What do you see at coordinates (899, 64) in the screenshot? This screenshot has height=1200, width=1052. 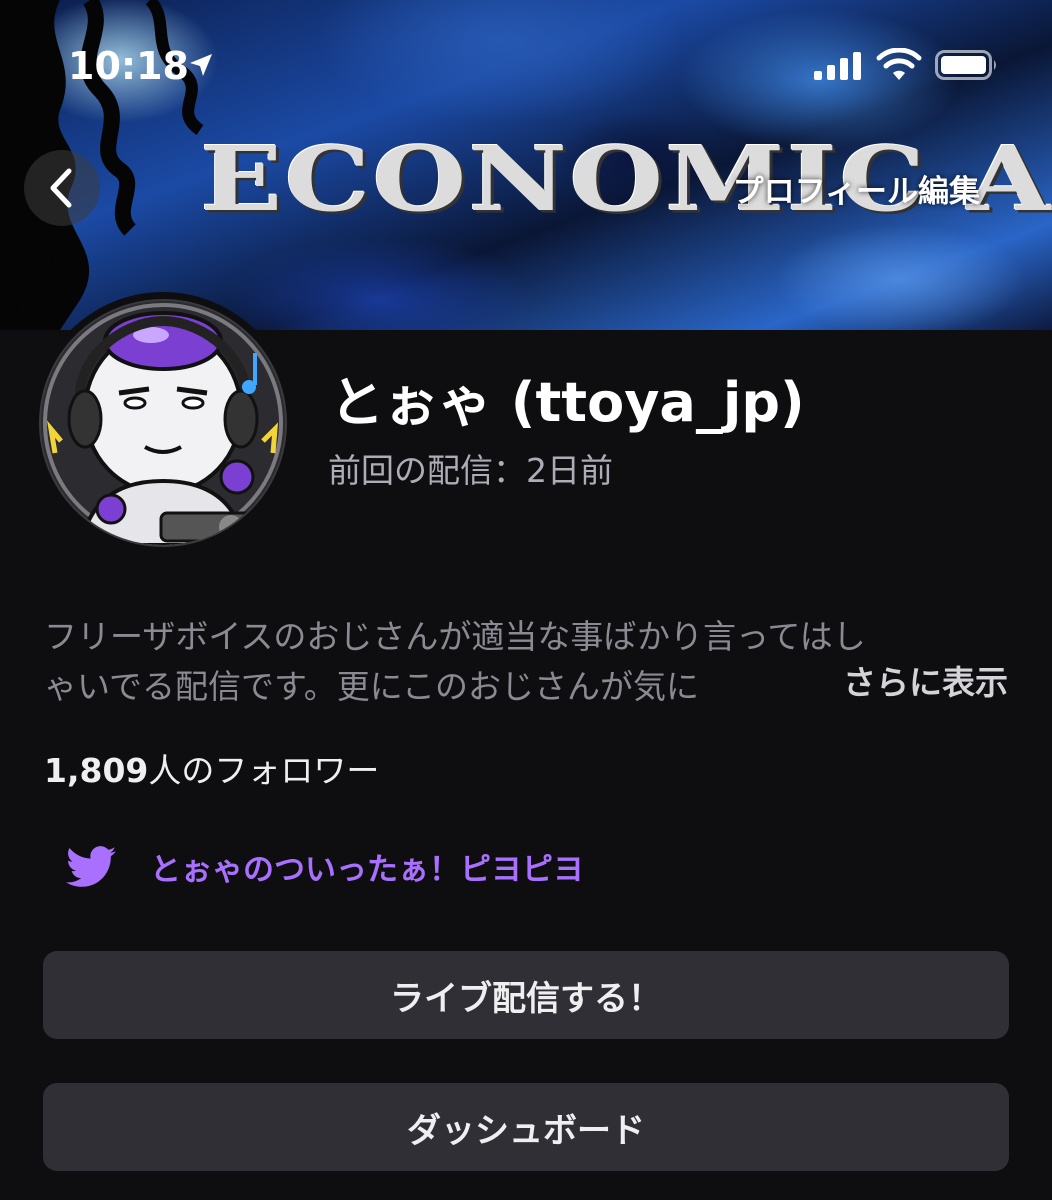 I see `wifi-icon` at bounding box center [899, 64].